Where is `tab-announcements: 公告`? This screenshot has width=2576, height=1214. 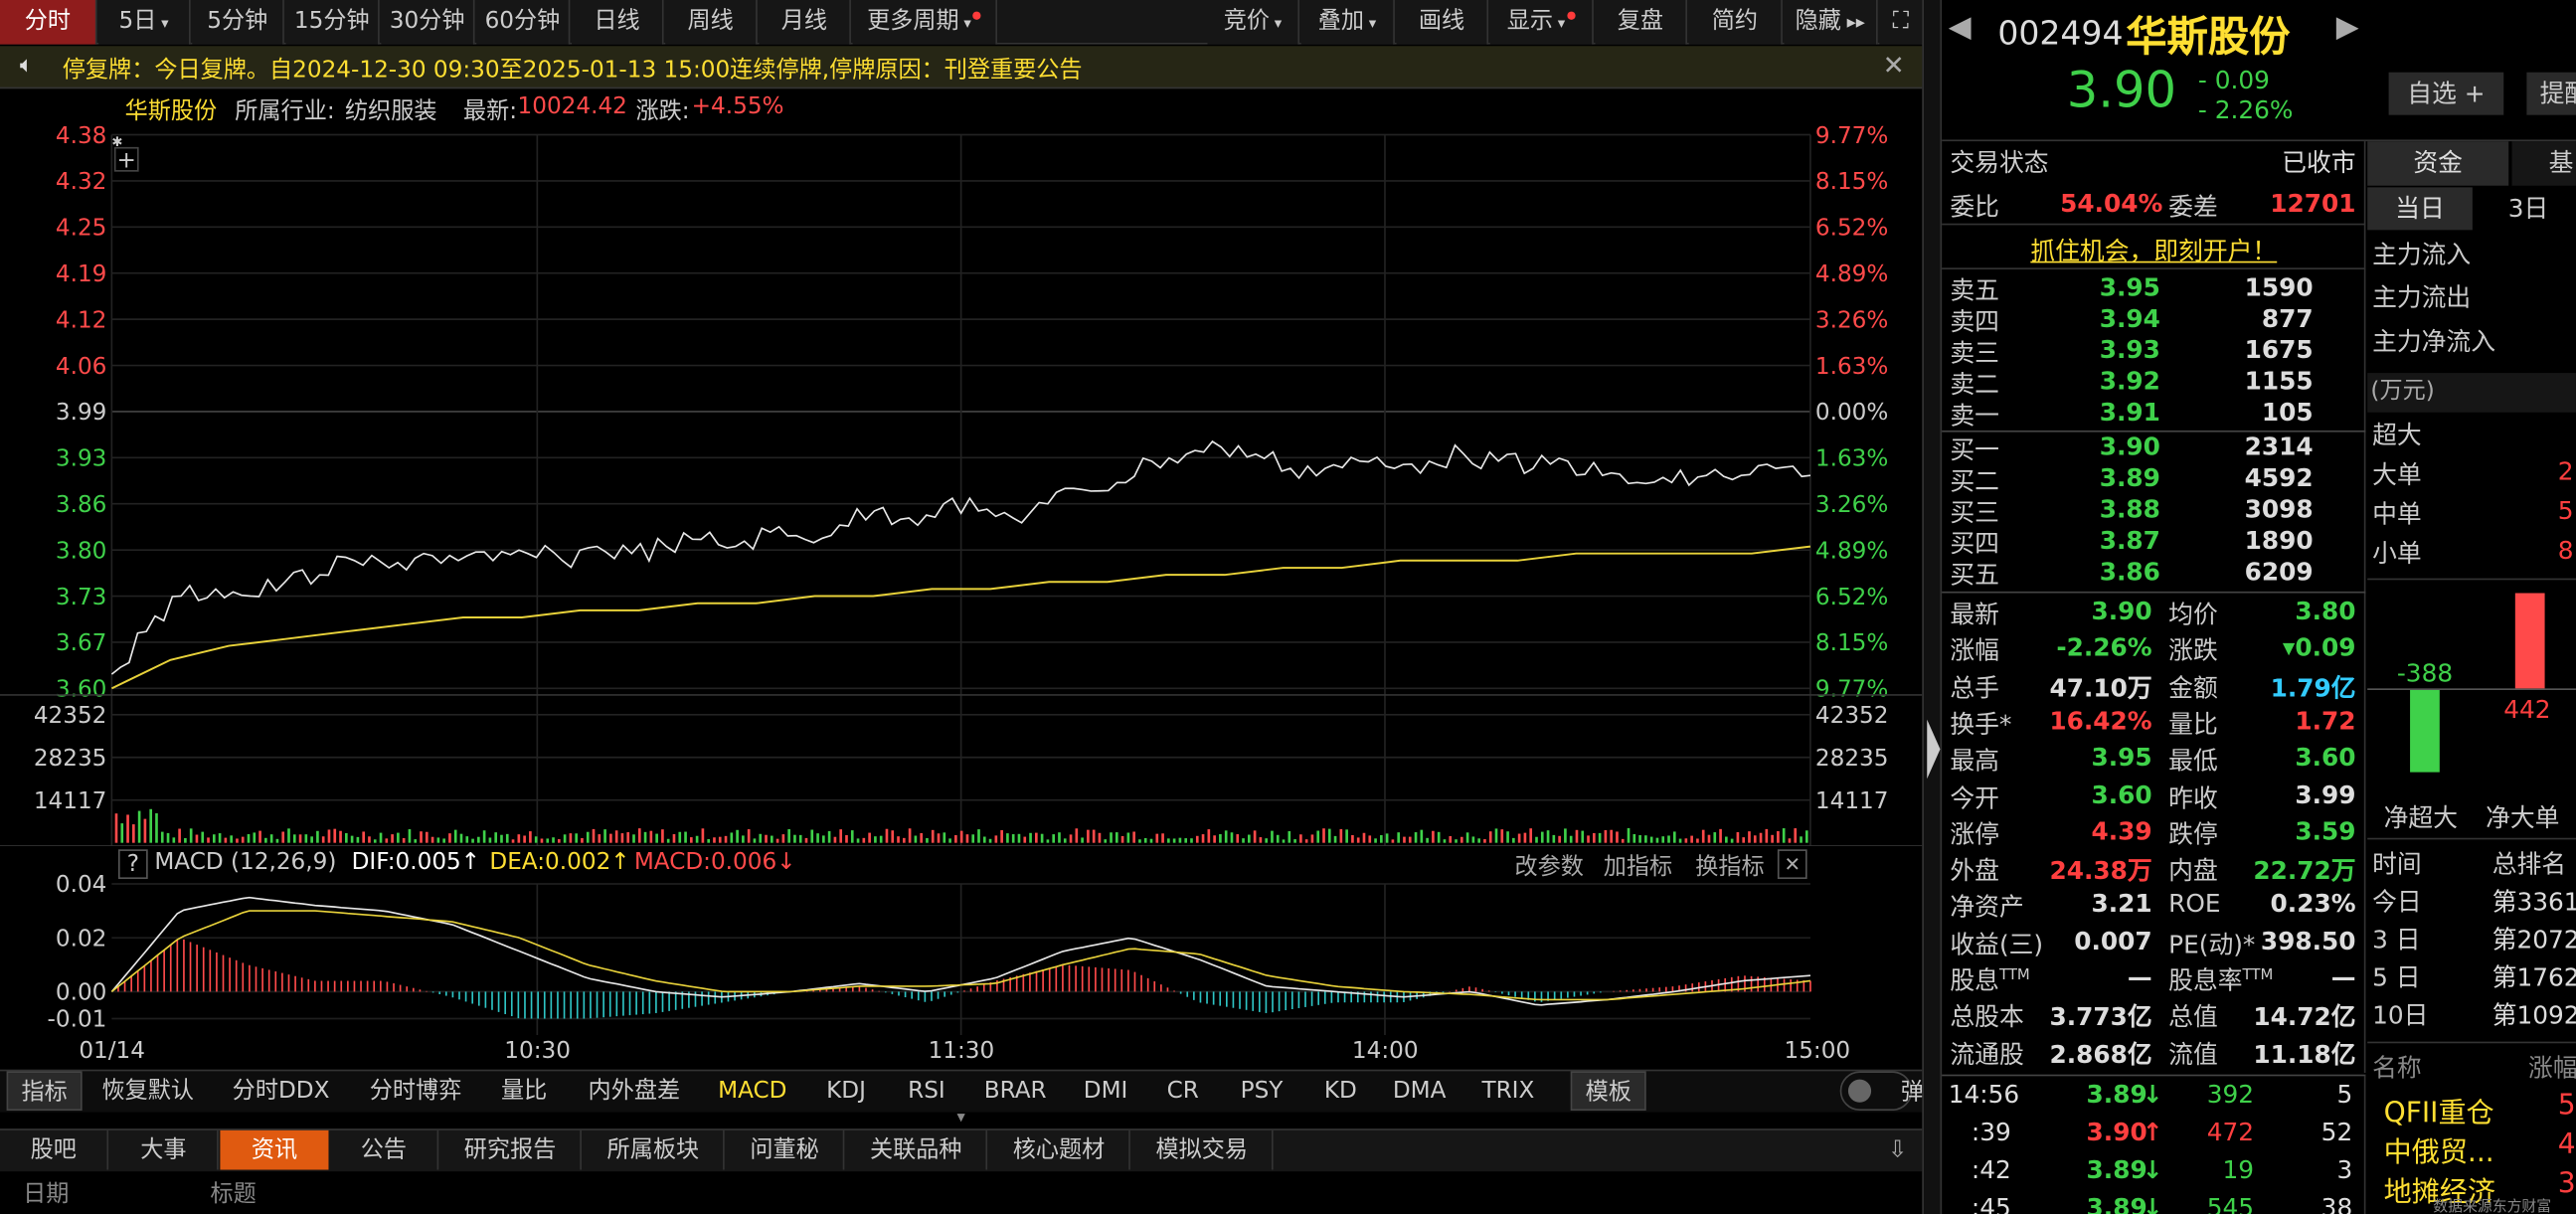 tab-announcements: 公告 is located at coordinates (384, 1149).